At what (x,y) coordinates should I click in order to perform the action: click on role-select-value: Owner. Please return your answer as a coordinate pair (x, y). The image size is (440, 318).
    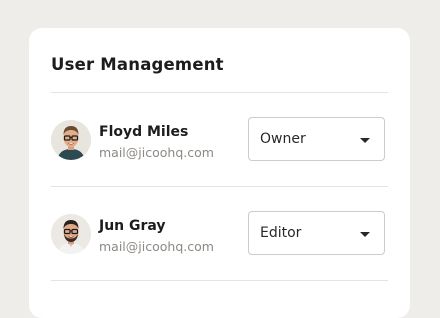
    Looking at the image, I should click on (283, 139).